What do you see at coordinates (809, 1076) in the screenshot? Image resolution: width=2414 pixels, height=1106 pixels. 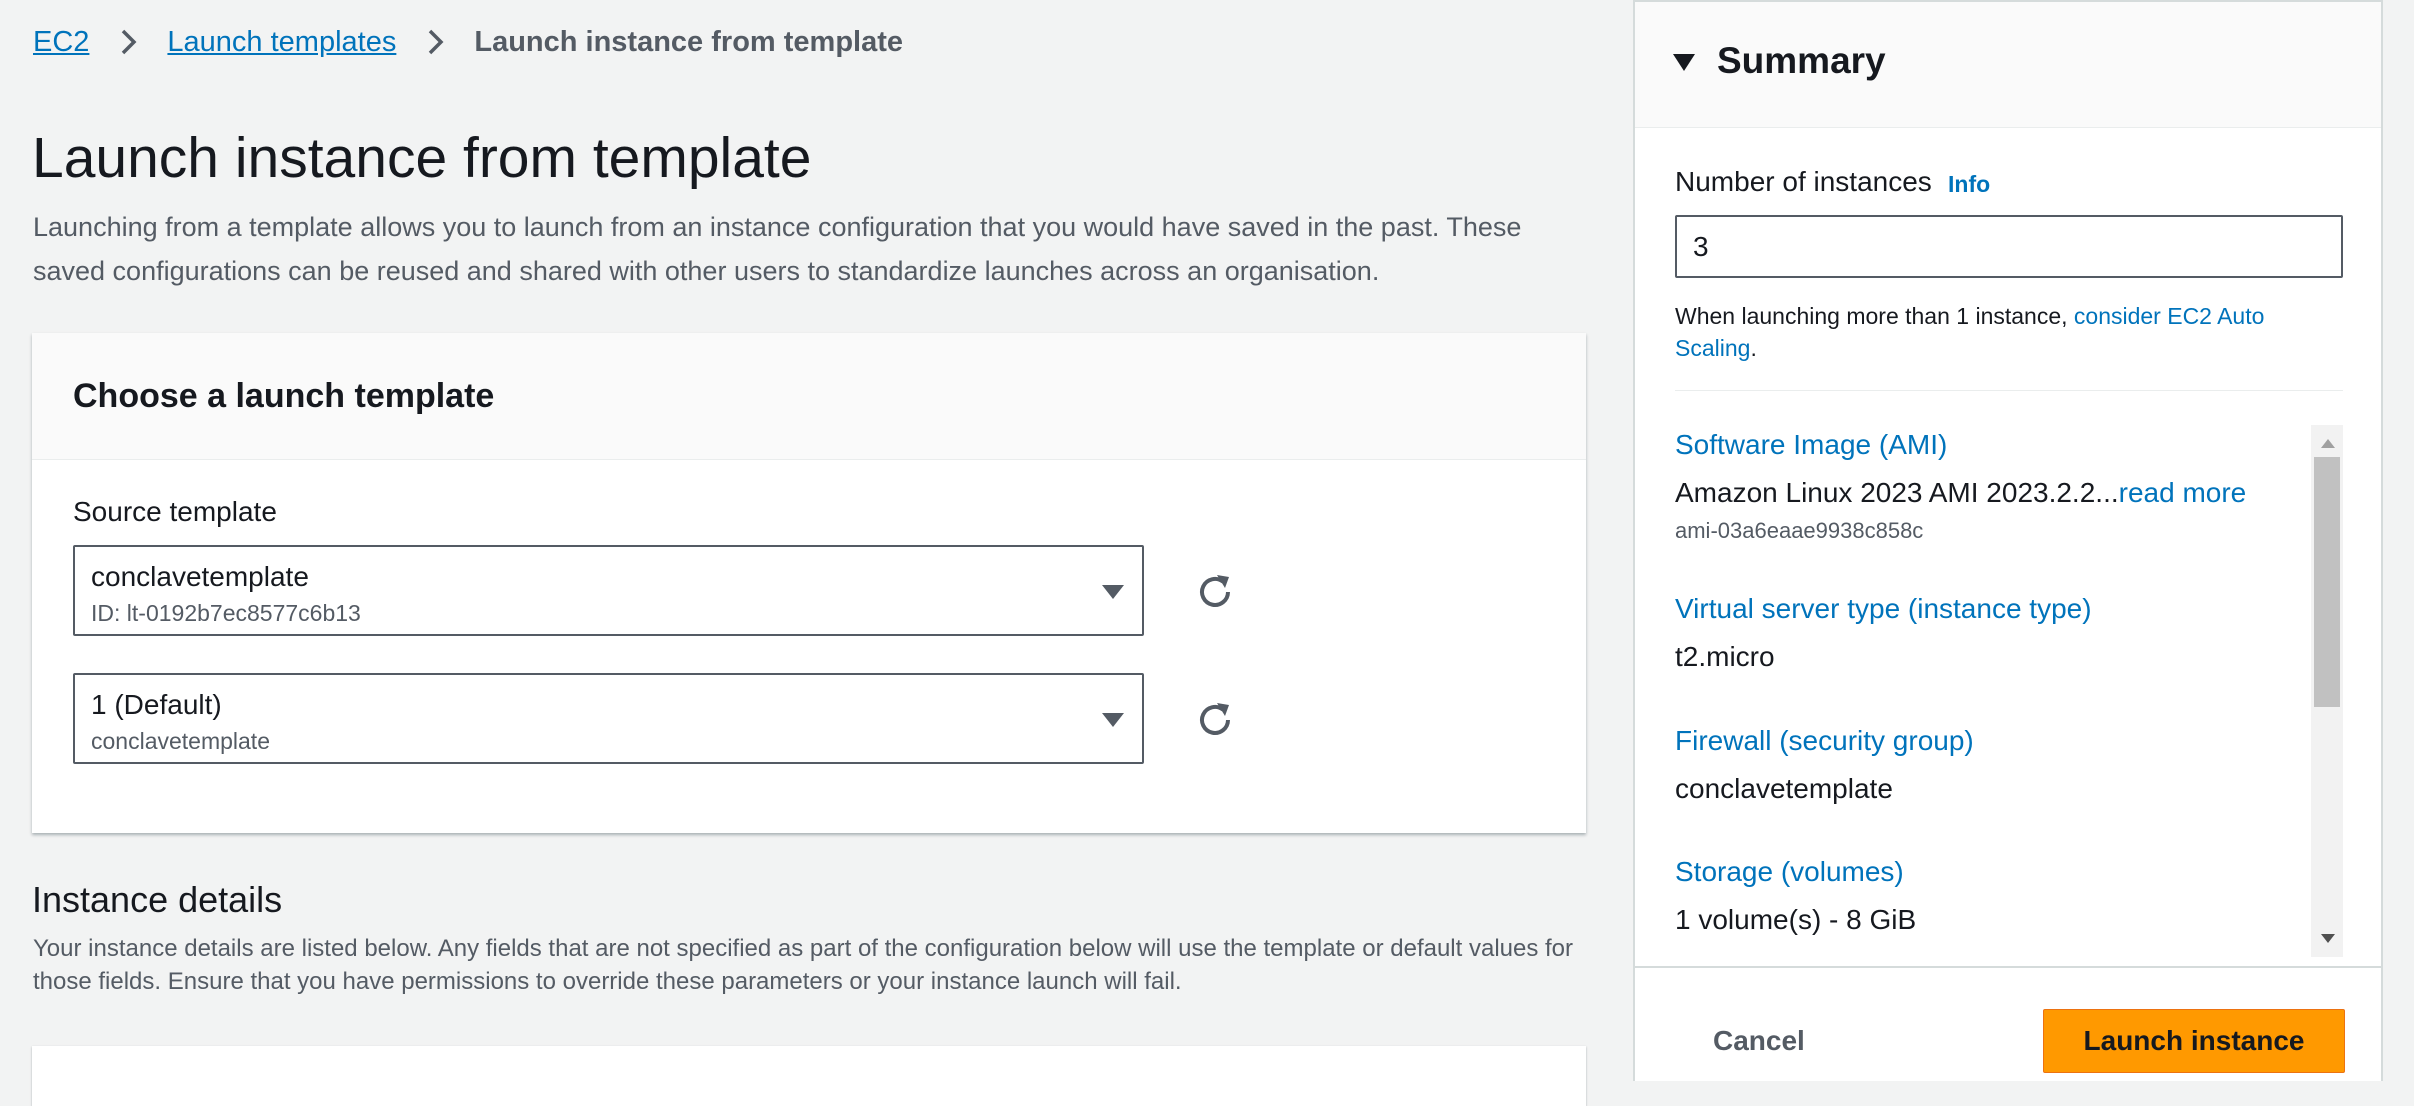 I see `instance-details-panel` at bounding box center [809, 1076].